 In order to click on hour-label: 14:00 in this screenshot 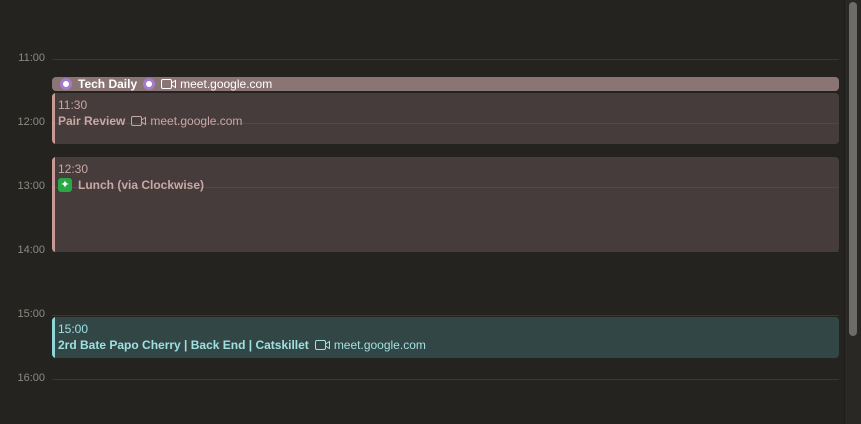, I will do `click(31, 250)`.